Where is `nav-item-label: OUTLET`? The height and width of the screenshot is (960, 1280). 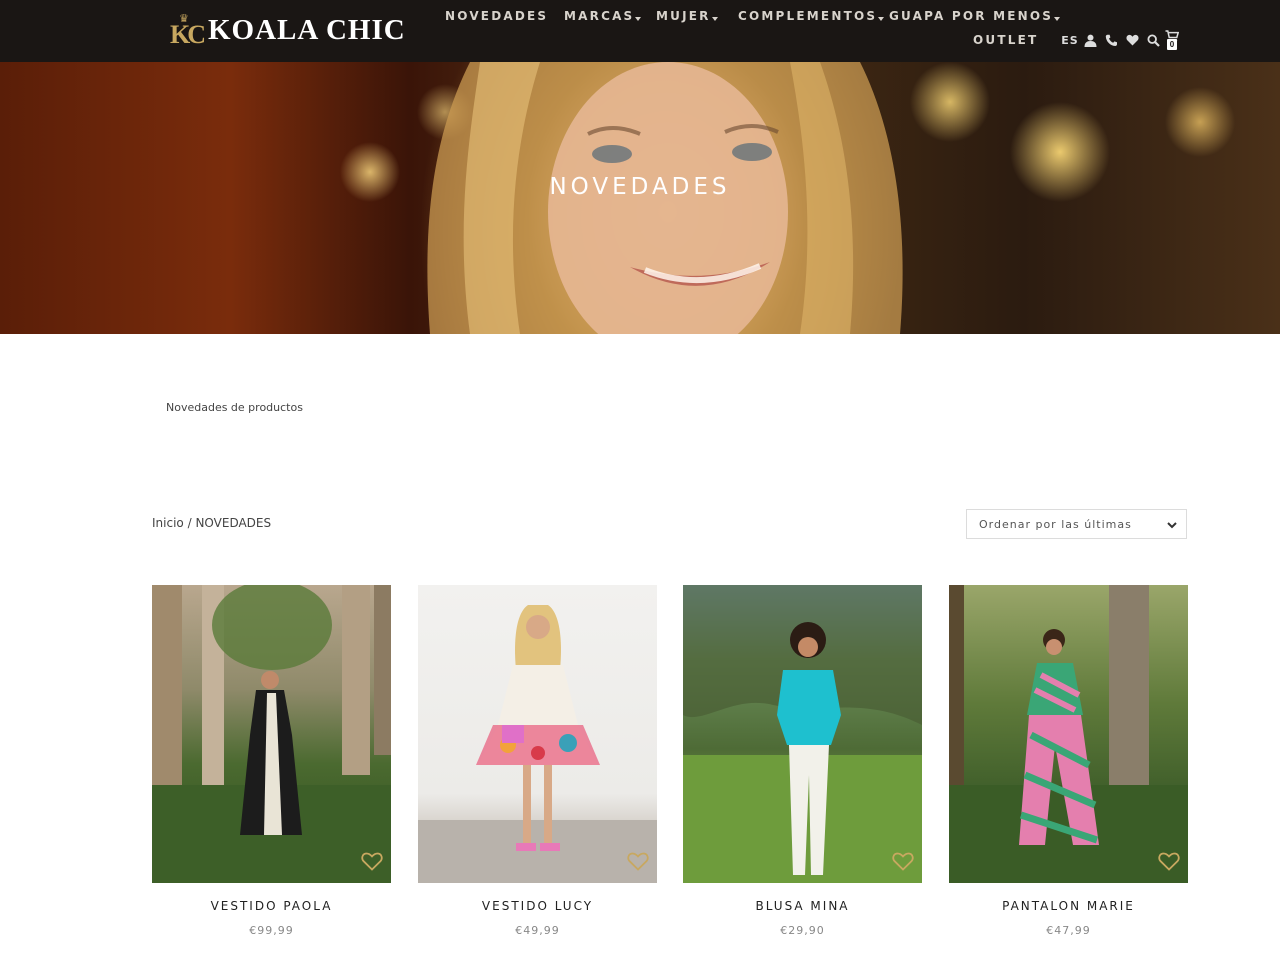
nav-item-label: OUTLET is located at coordinates (1006, 40).